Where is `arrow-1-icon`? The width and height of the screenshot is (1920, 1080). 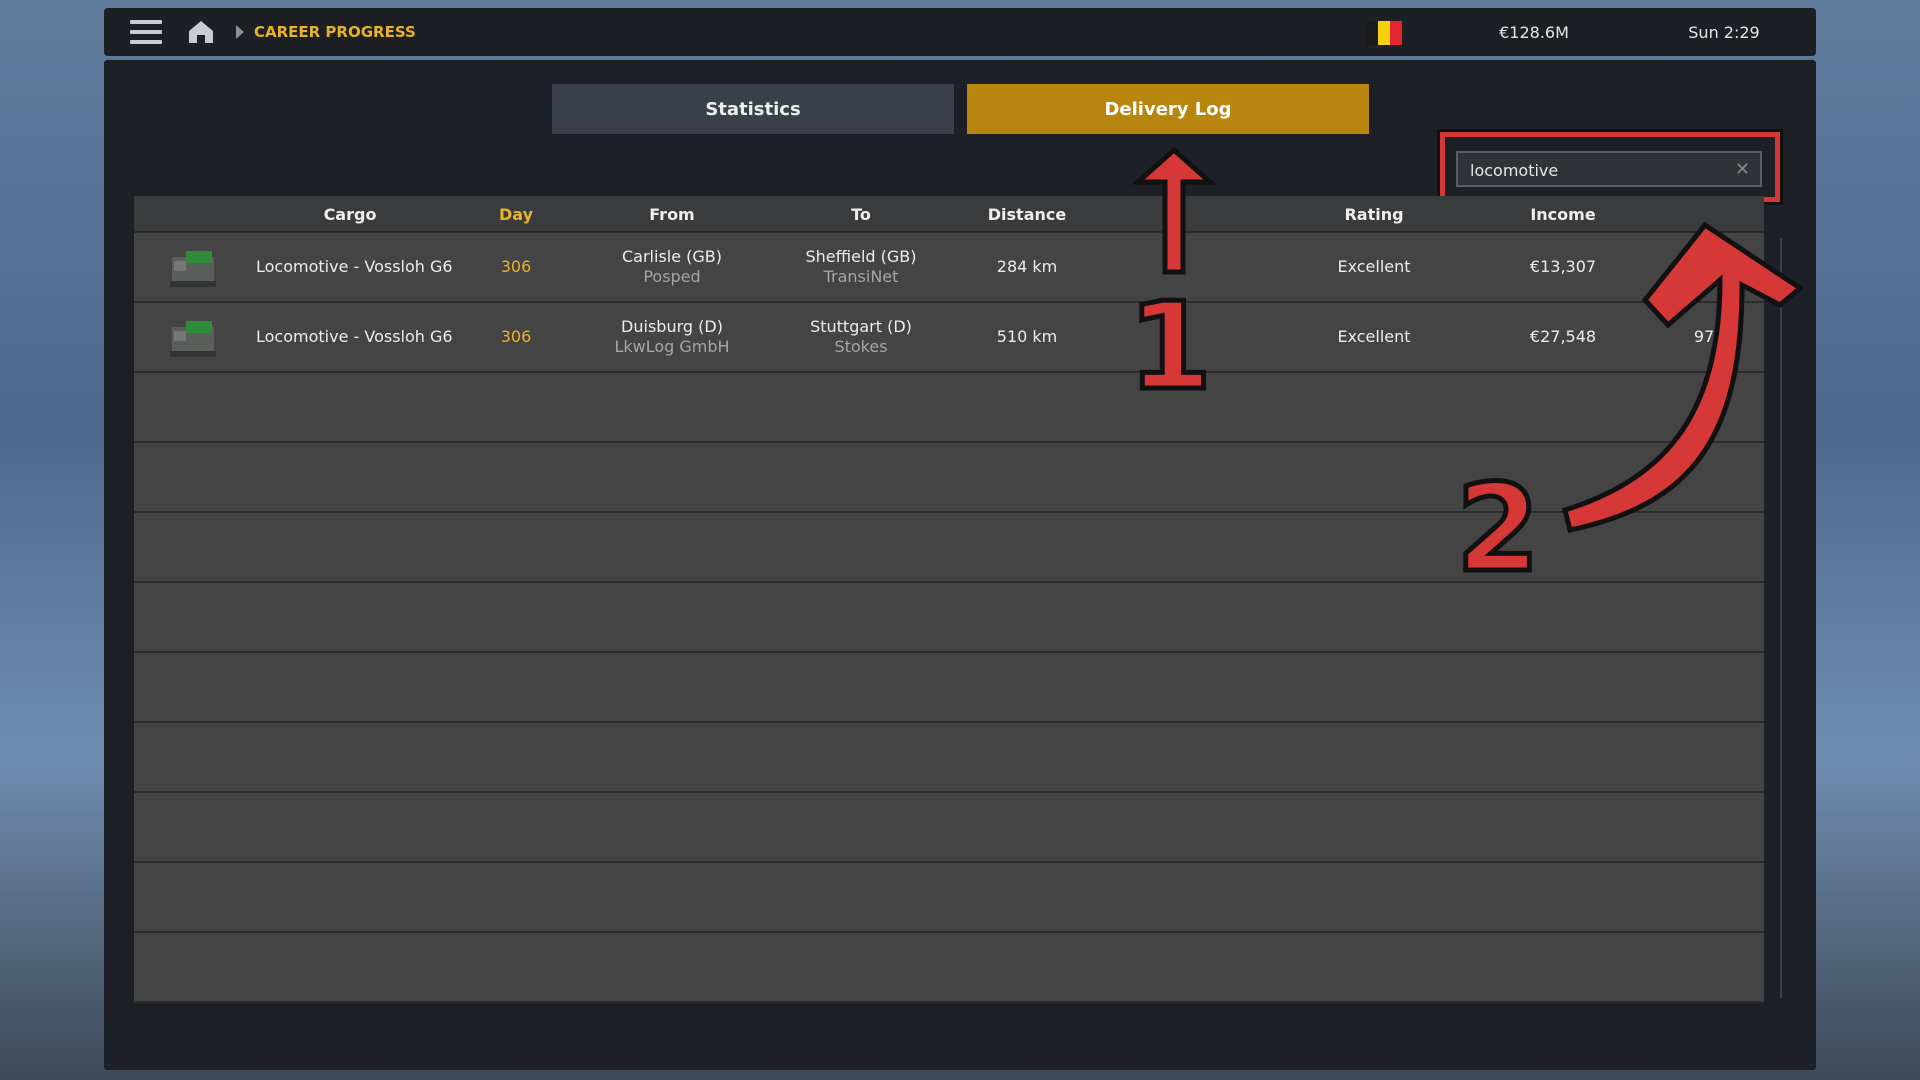 arrow-1-icon is located at coordinates (1174, 210).